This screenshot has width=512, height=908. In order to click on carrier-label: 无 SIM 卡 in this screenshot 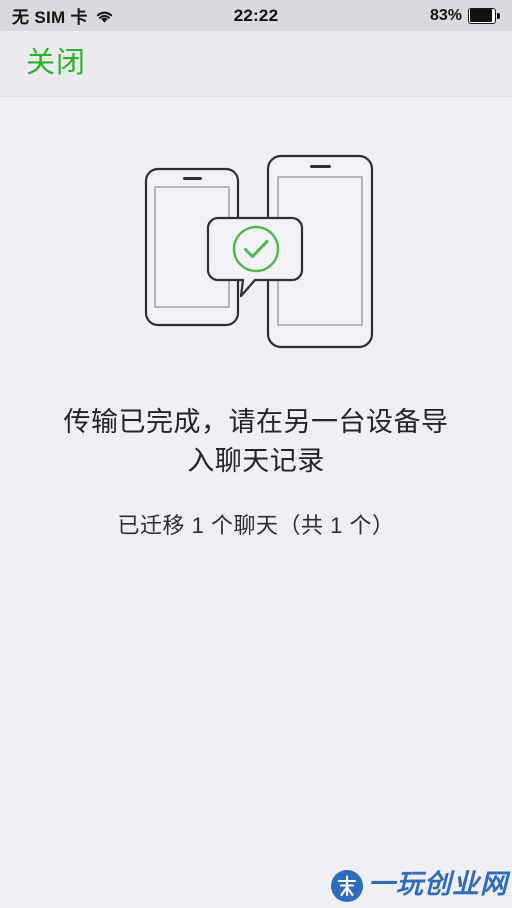, I will do `click(50, 17)`.